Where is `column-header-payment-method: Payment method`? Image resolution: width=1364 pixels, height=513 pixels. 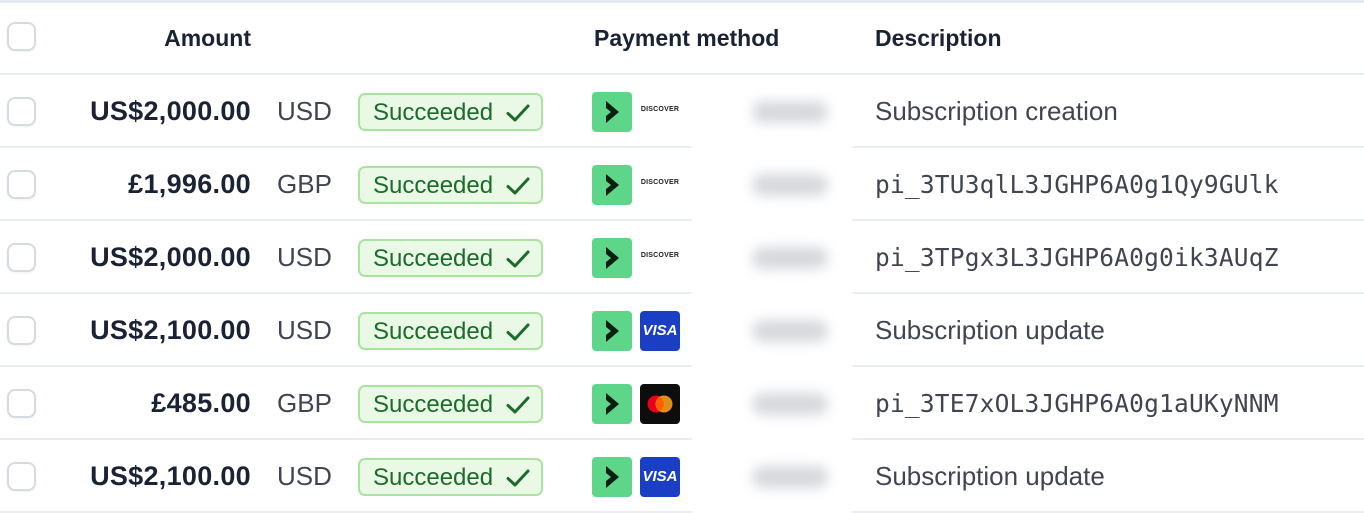 column-header-payment-method: Payment method is located at coordinates (686, 38).